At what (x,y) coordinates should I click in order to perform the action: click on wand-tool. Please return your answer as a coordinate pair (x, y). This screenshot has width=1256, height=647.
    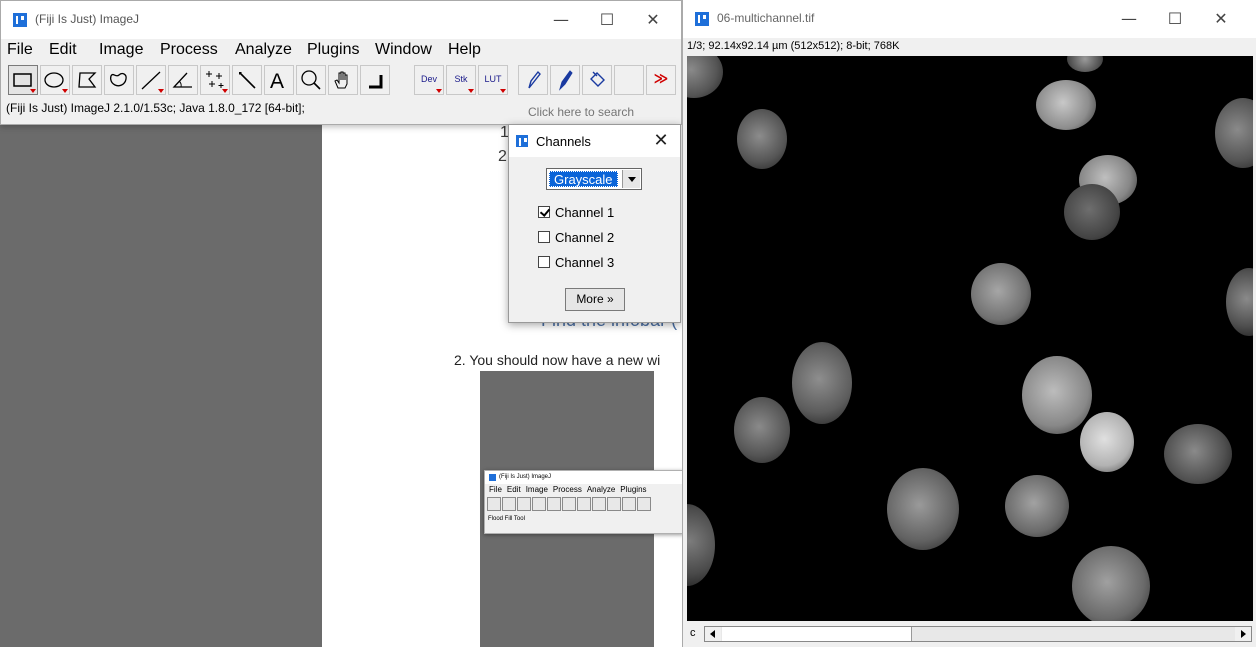
    Looking at the image, I should click on (247, 80).